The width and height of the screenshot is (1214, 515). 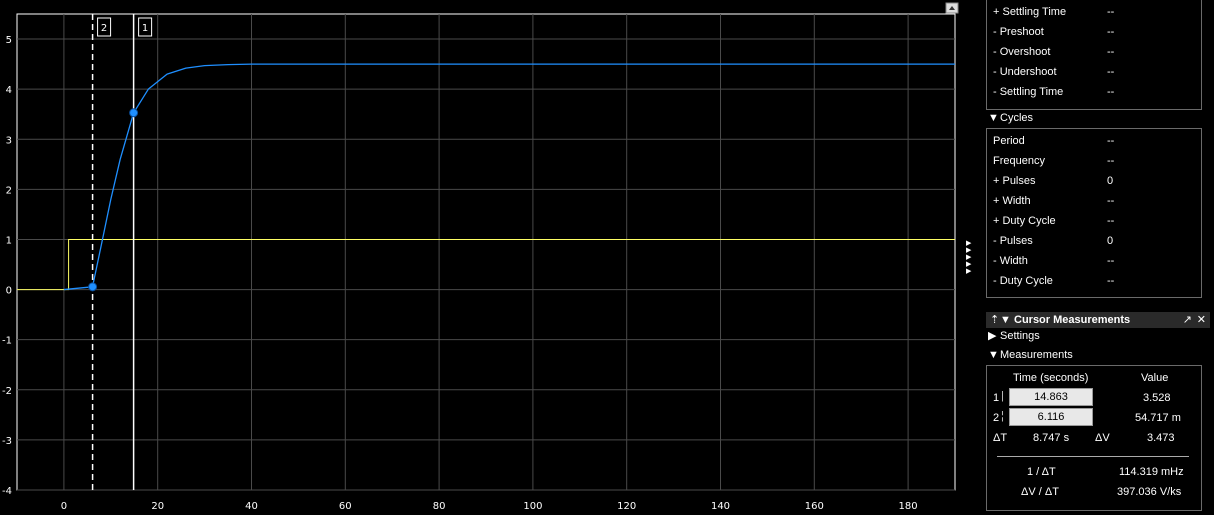 What do you see at coordinates (1030, 355) in the screenshot?
I see `measurements-section-toggle: ▼Measurements` at bounding box center [1030, 355].